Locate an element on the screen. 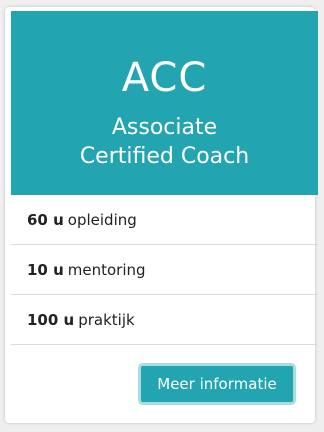  list-item-praktijk: 100 u praktijk is located at coordinates (164, 319).